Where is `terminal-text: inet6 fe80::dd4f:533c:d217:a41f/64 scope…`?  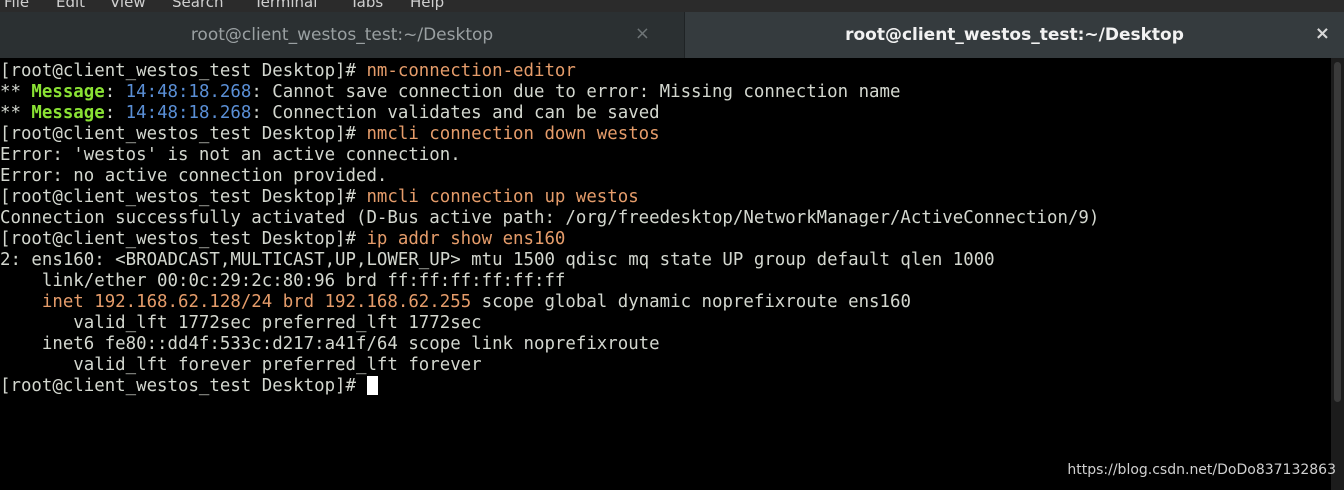
terminal-text: inet6 fe80::dd4f:533c:d217:a41f/64 scope… is located at coordinates (330, 344).